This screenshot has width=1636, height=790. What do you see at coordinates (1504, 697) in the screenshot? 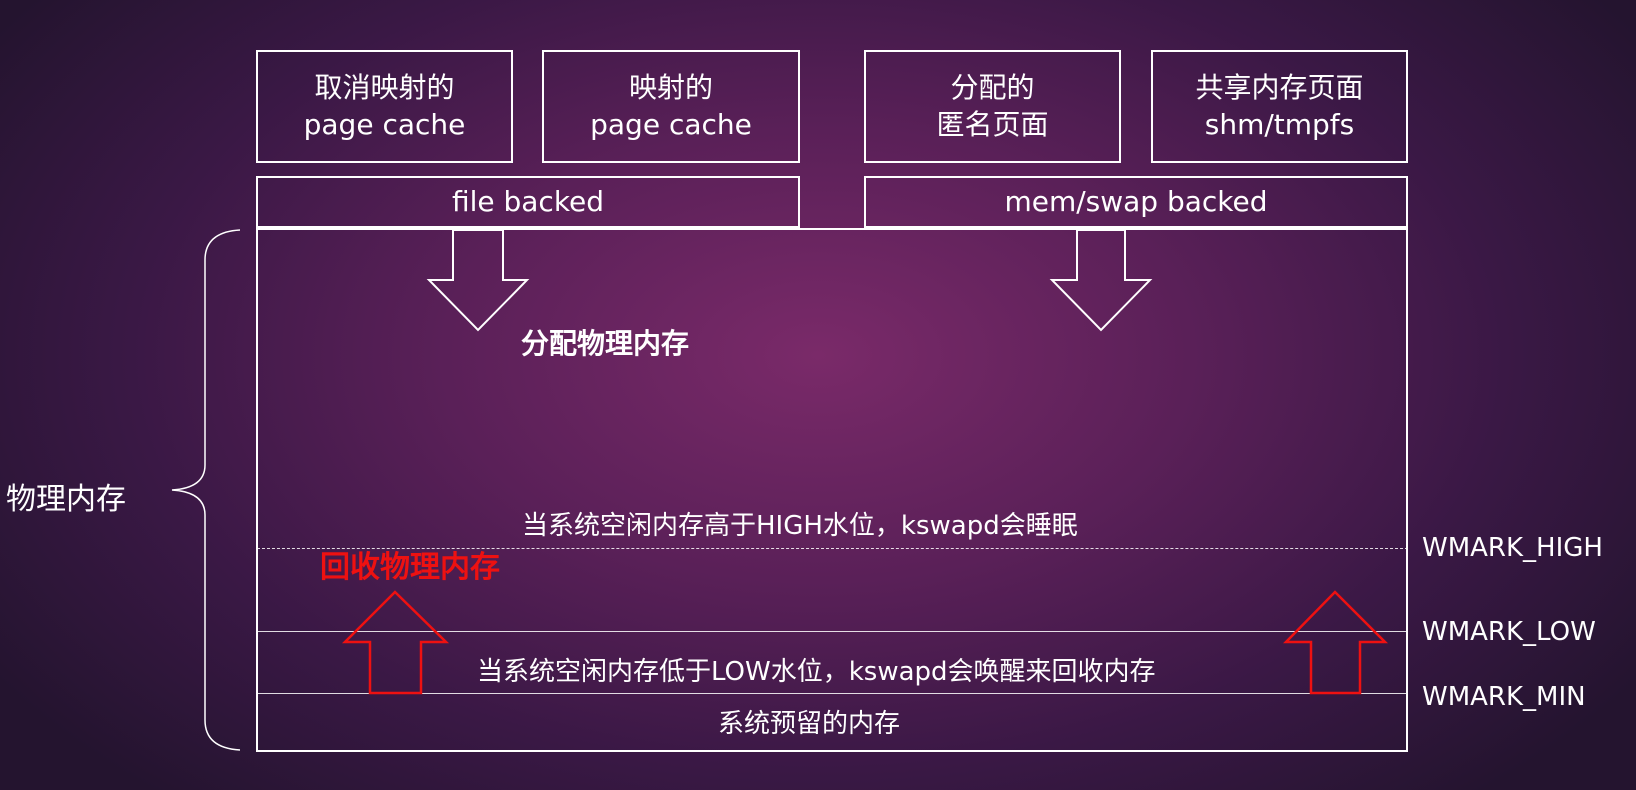
I see `wmark-min-label: WMARK_MIN` at bounding box center [1504, 697].